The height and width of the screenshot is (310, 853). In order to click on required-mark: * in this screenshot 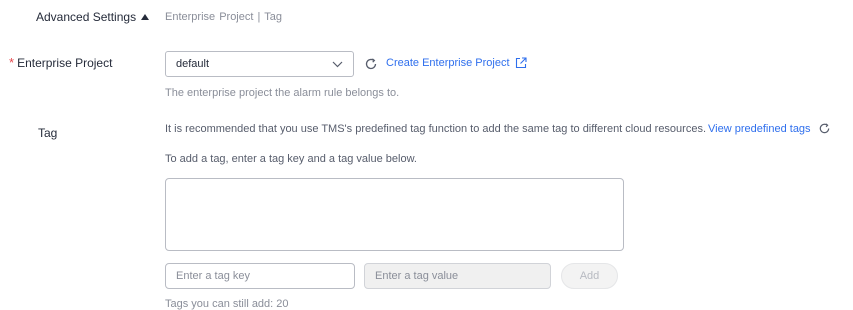, I will do `click(12, 62)`.